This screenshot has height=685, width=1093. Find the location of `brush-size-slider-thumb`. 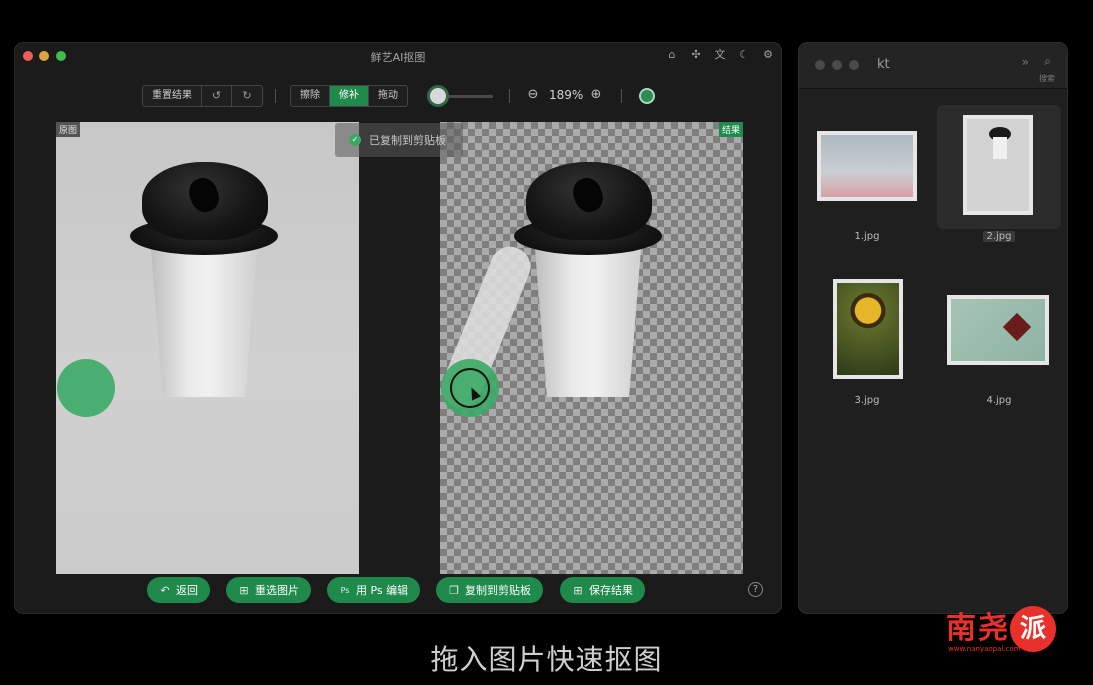

brush-size-slider-thumb is located at coordinates (438, 96).